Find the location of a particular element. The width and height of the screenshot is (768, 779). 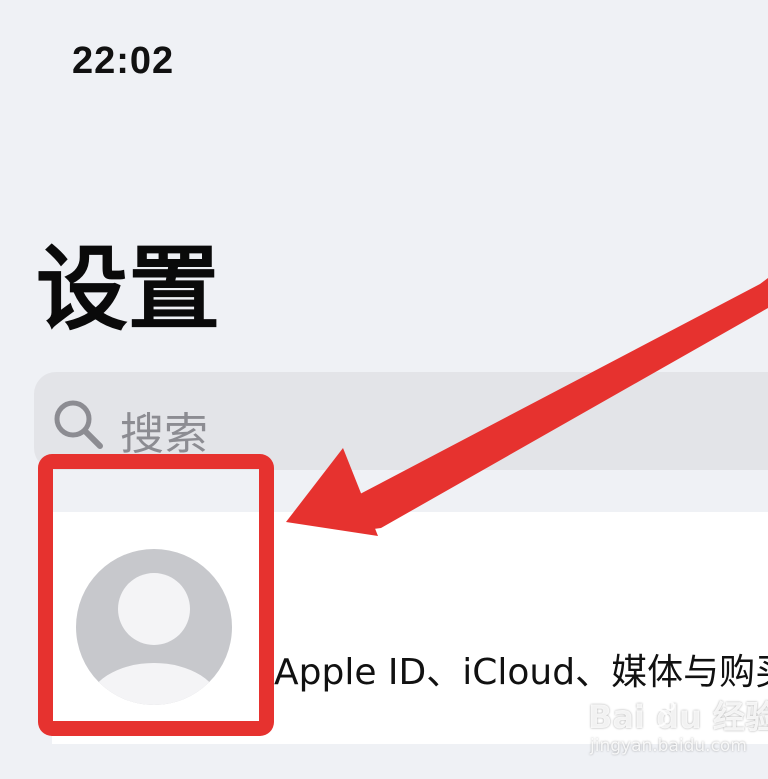

page-title: 设置 is located at coordinates (128, 289).